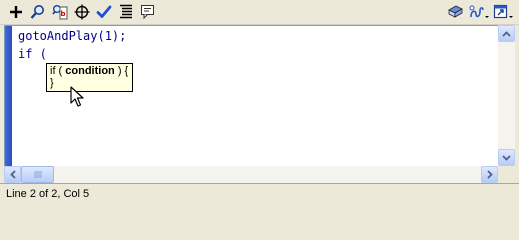  What do you see at coordinates (506, 174) in the screenshot?
I see `scrollbar-corner` at bounding box center [506, 174].